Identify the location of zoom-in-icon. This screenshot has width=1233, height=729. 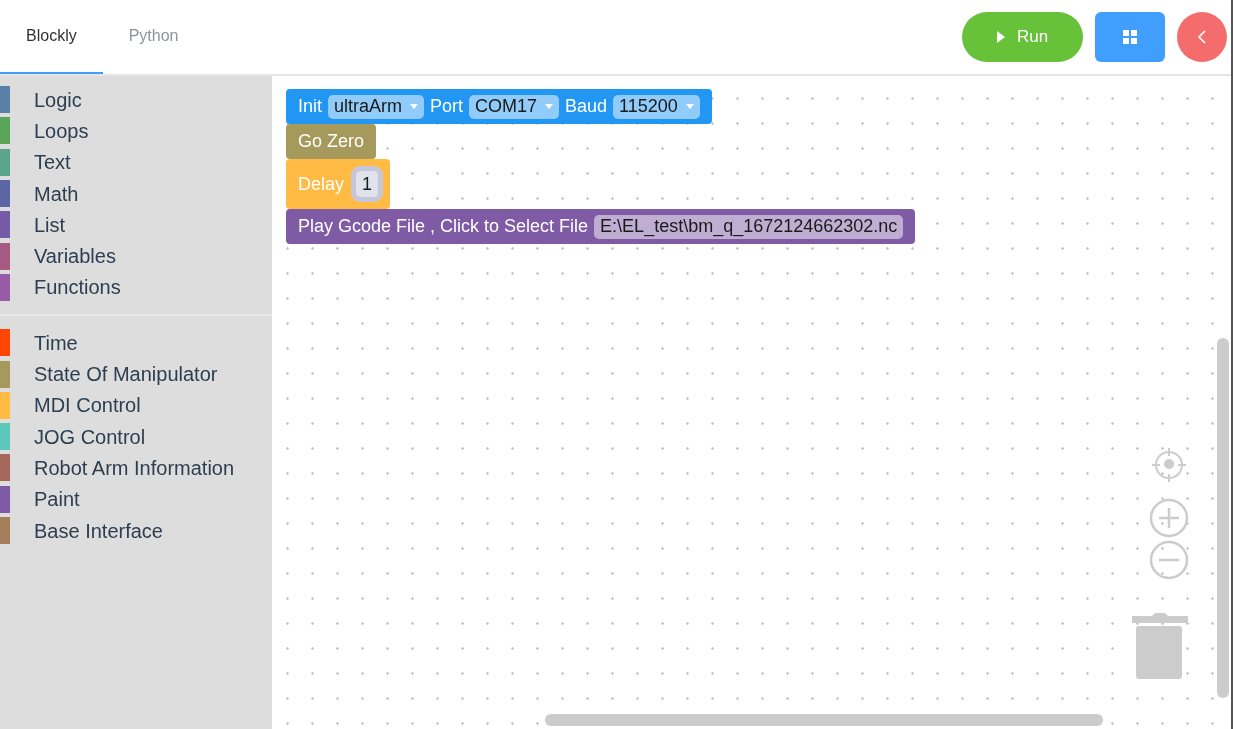
(1169, 518).